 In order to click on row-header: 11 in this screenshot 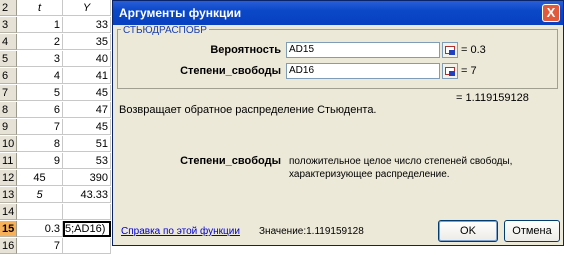, I will do `click(8, 161)`.